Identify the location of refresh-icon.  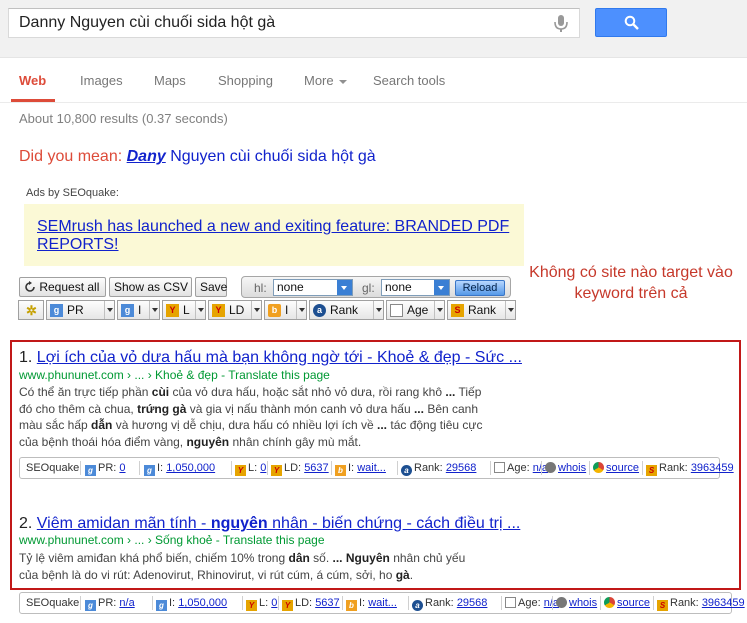
(30, 286).